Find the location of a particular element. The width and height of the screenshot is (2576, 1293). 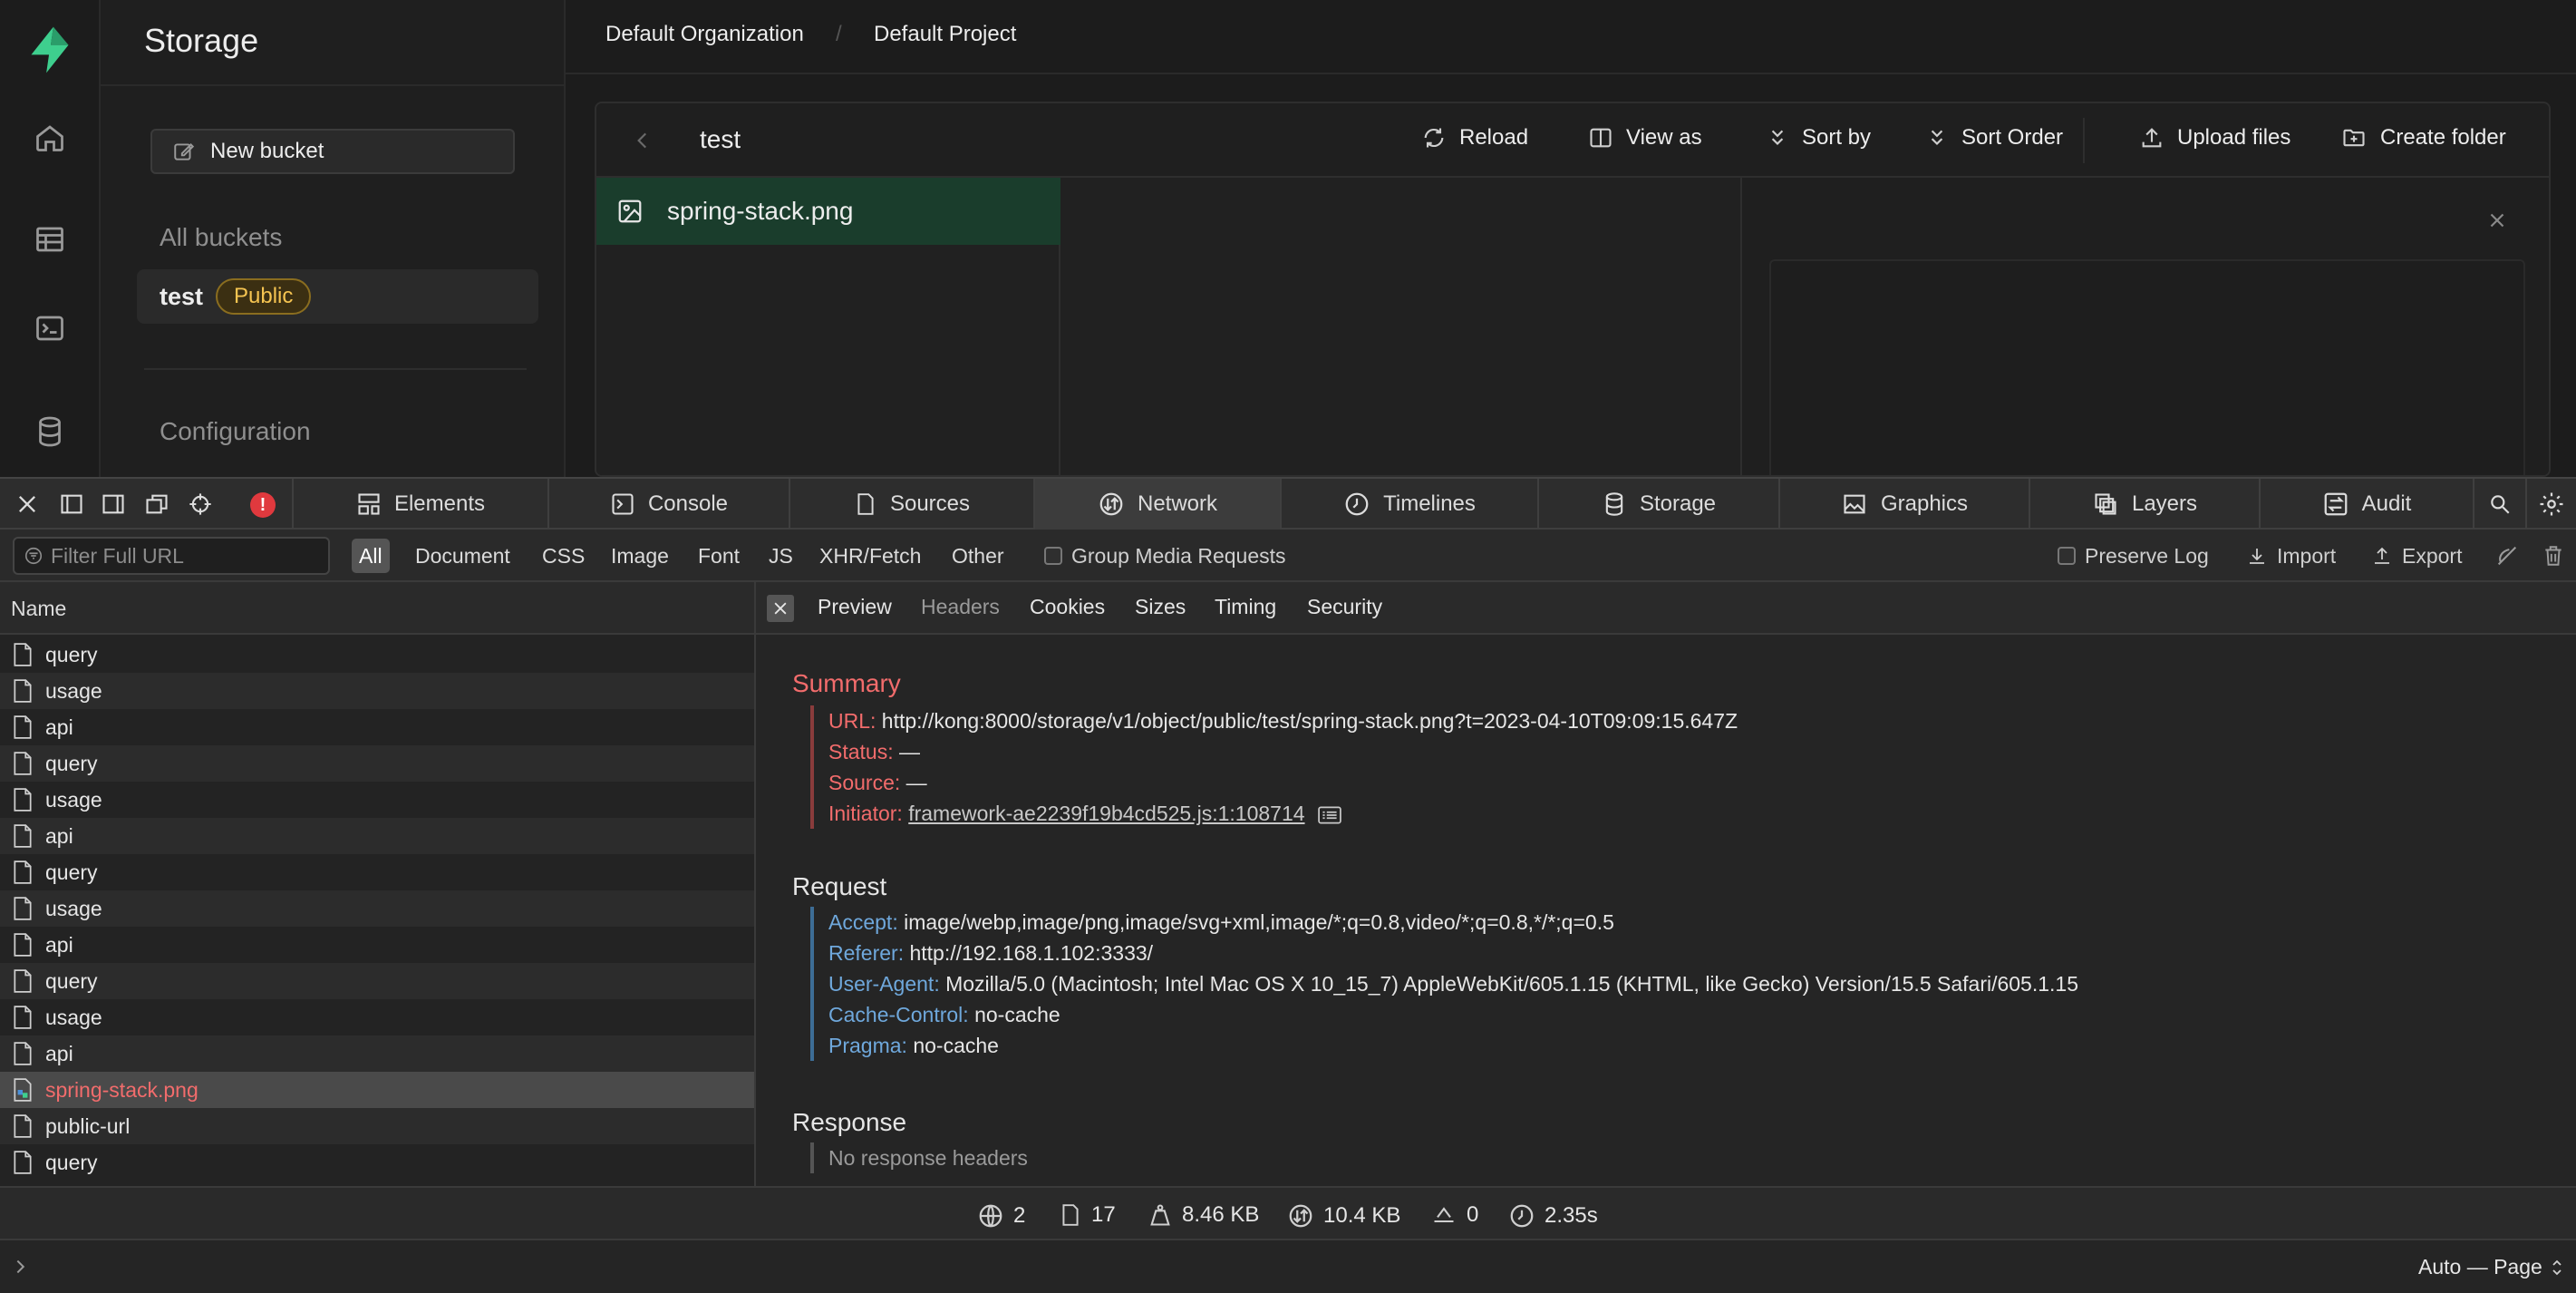

tab-sources: Sources is located at coordinates (911, 505).